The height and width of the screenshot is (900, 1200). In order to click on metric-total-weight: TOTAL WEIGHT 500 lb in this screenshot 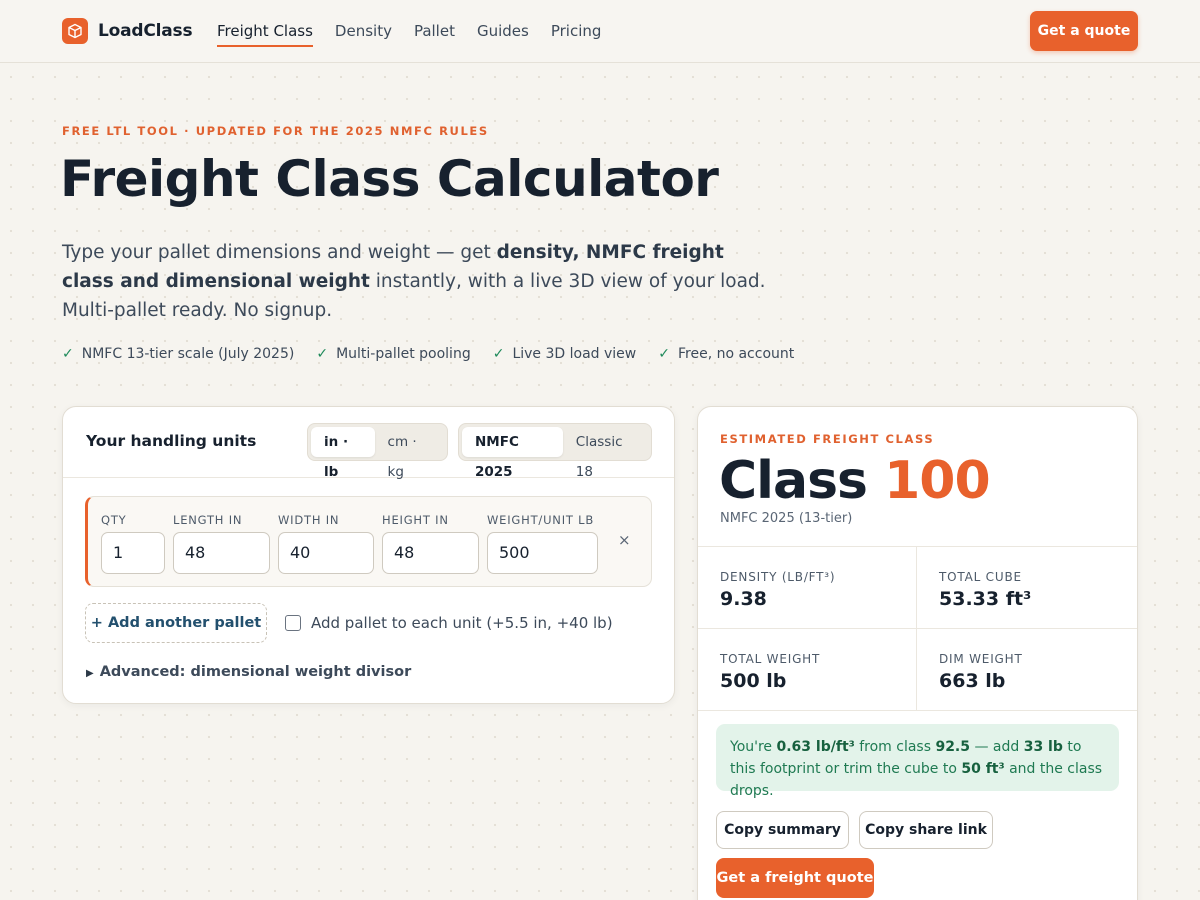, I will do `click(807, 670)`.